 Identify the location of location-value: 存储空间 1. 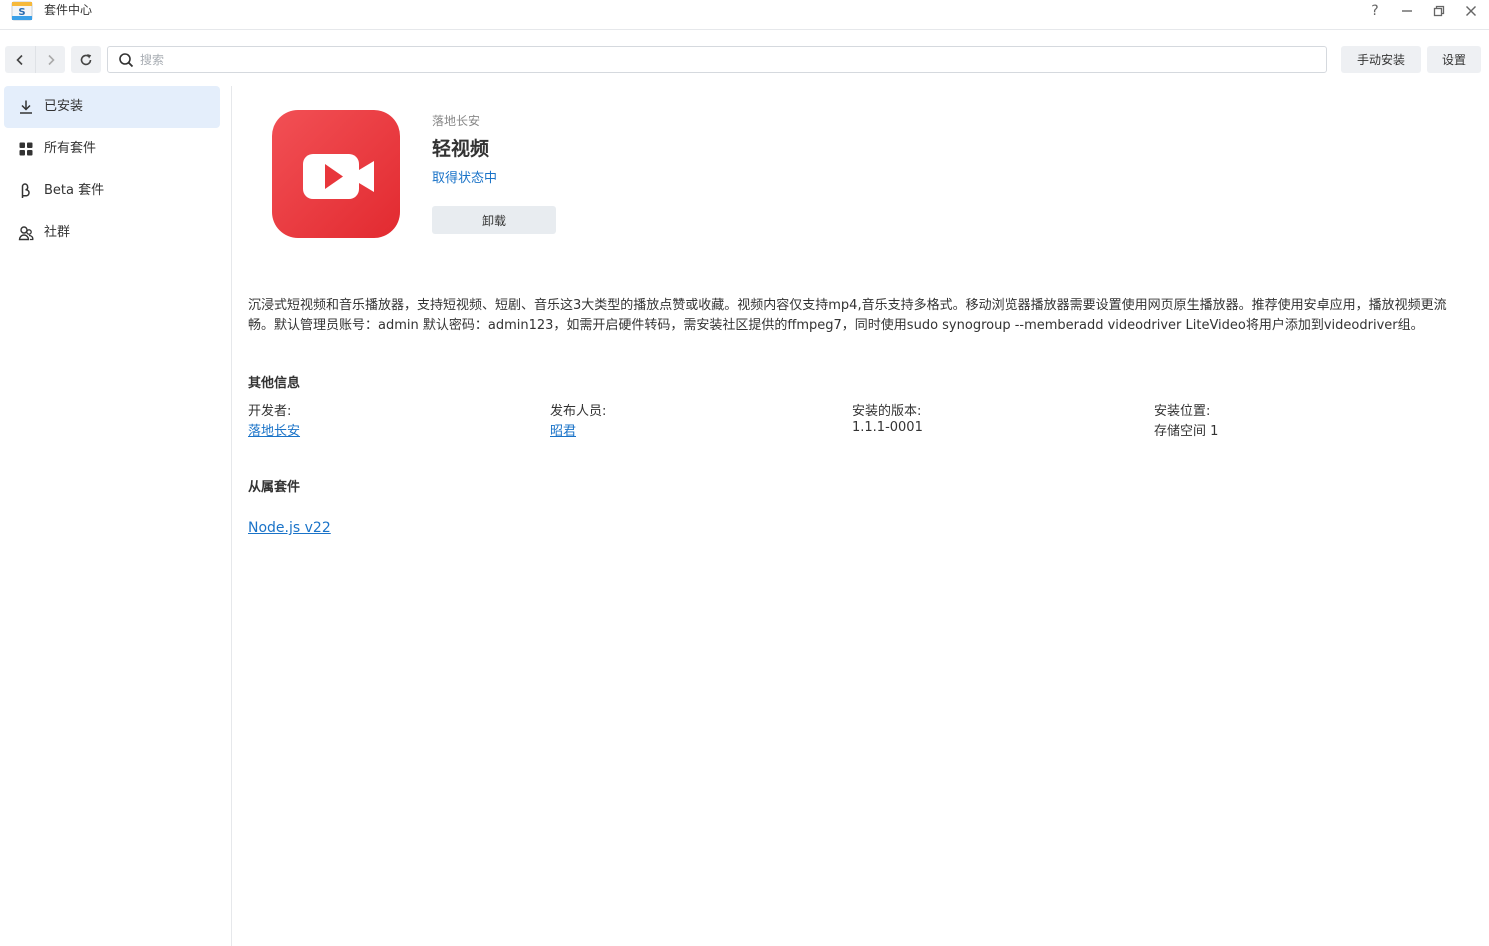
(1186, 431).